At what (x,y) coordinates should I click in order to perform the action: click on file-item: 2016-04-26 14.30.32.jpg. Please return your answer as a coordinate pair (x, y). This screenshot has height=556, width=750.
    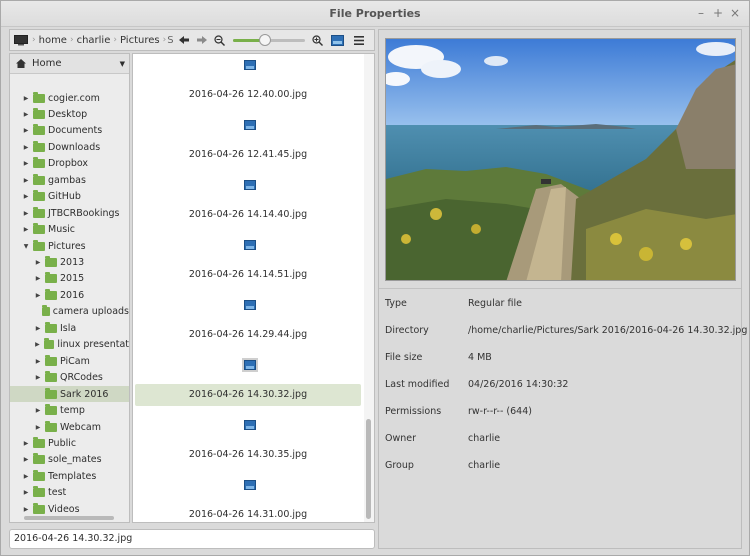
    Looking at the image, I should click on (248, 395).